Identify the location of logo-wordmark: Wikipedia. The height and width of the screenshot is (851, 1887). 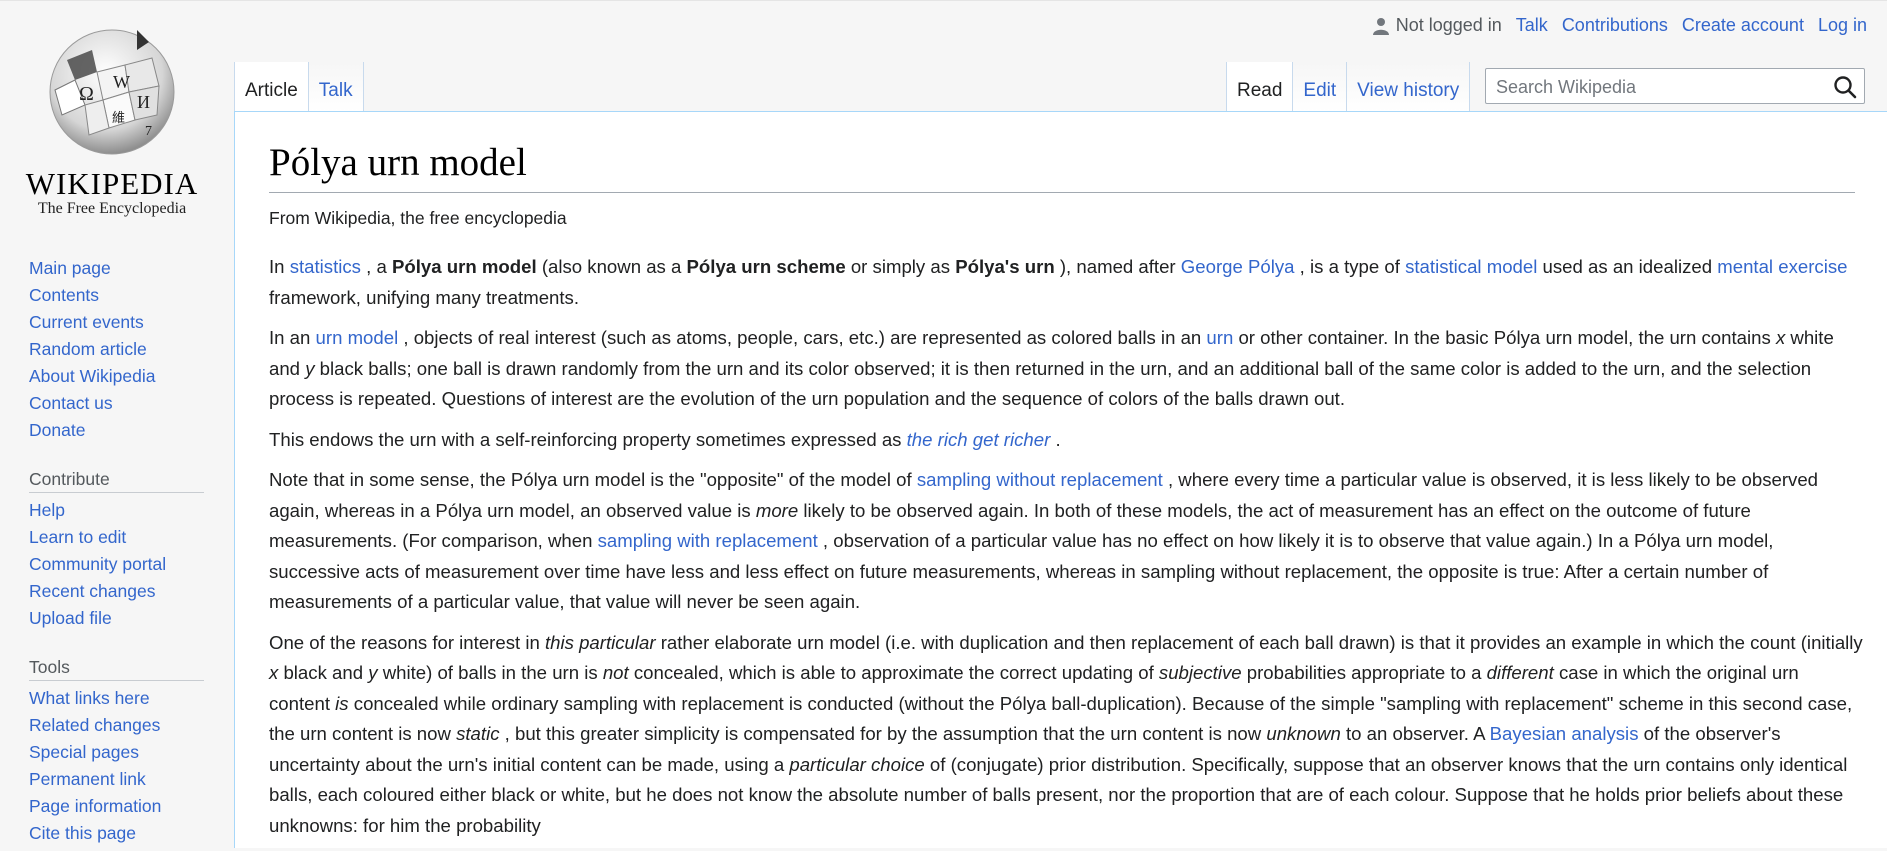
(112, 183).